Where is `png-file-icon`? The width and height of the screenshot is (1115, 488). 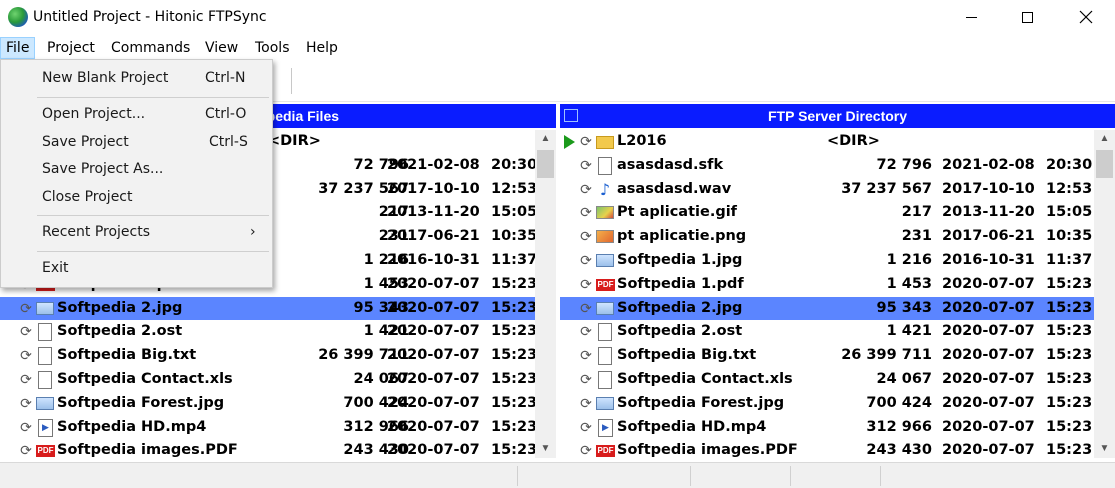
png-file-icon is located at coordinates (605, 237).